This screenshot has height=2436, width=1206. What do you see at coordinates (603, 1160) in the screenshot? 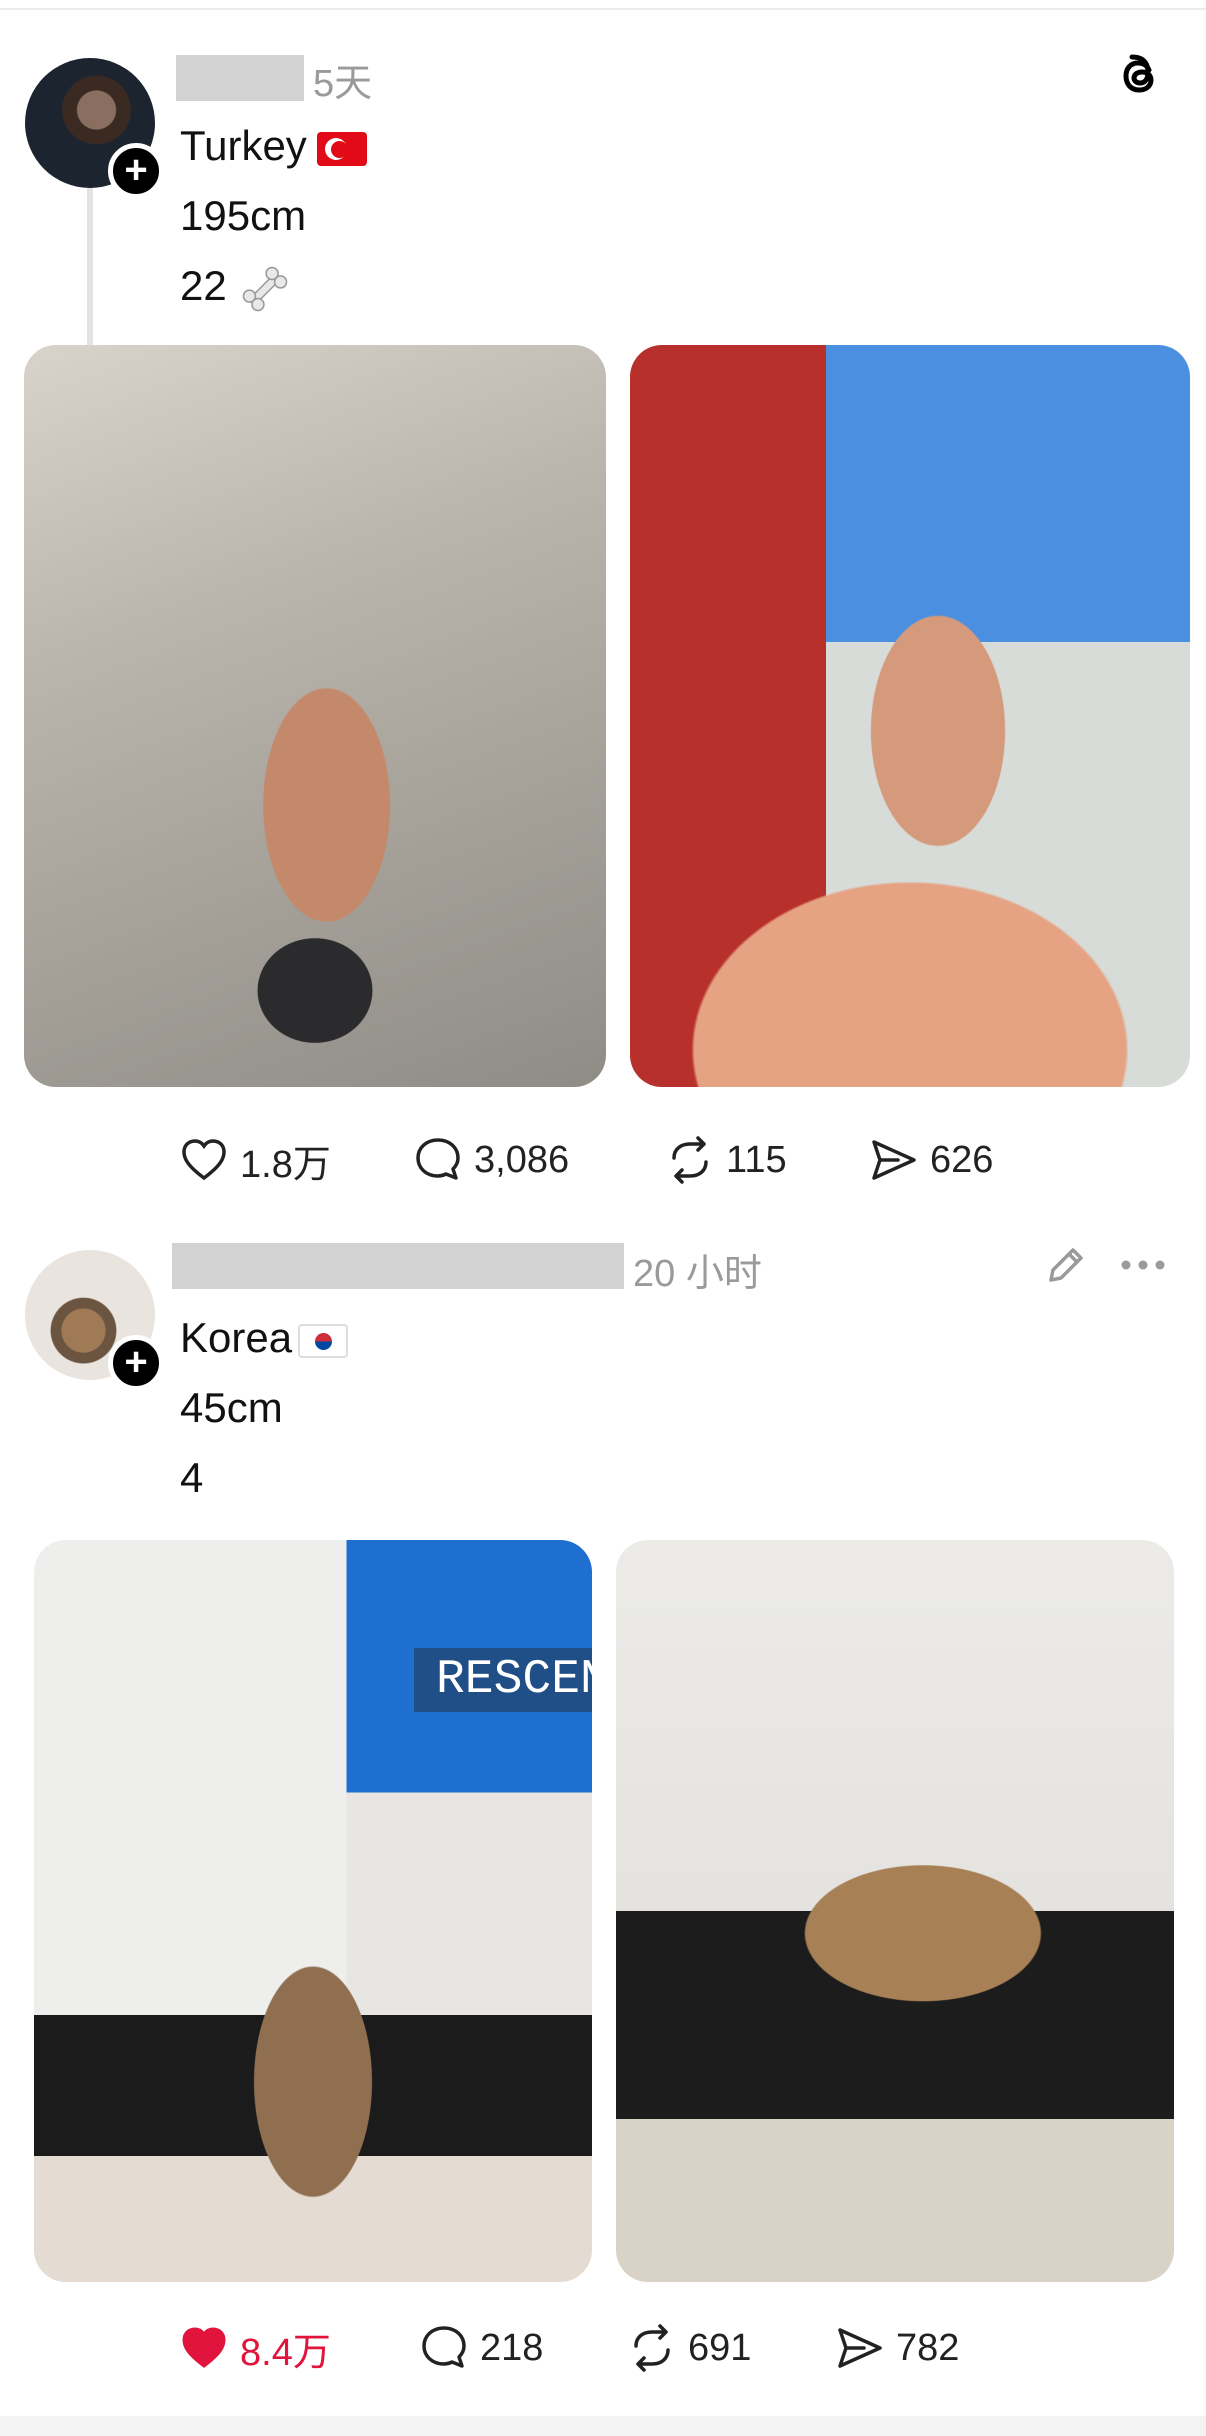
I see `post-actions: 1.8万 3,086 115 626` at bounding box center [603, 1160].